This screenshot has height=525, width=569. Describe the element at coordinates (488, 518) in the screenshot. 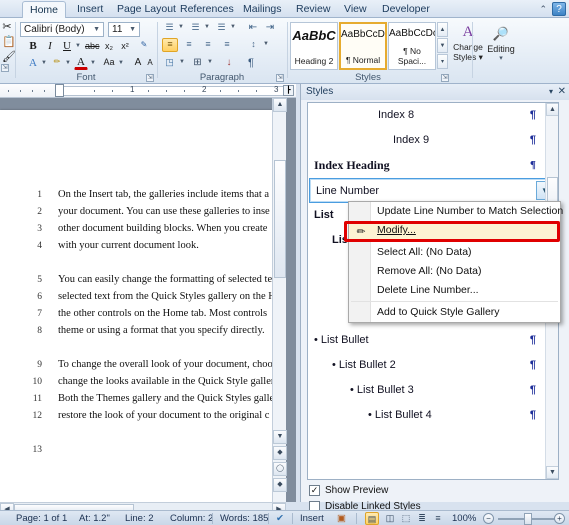

I see `zoom-out-button: −` at that location.